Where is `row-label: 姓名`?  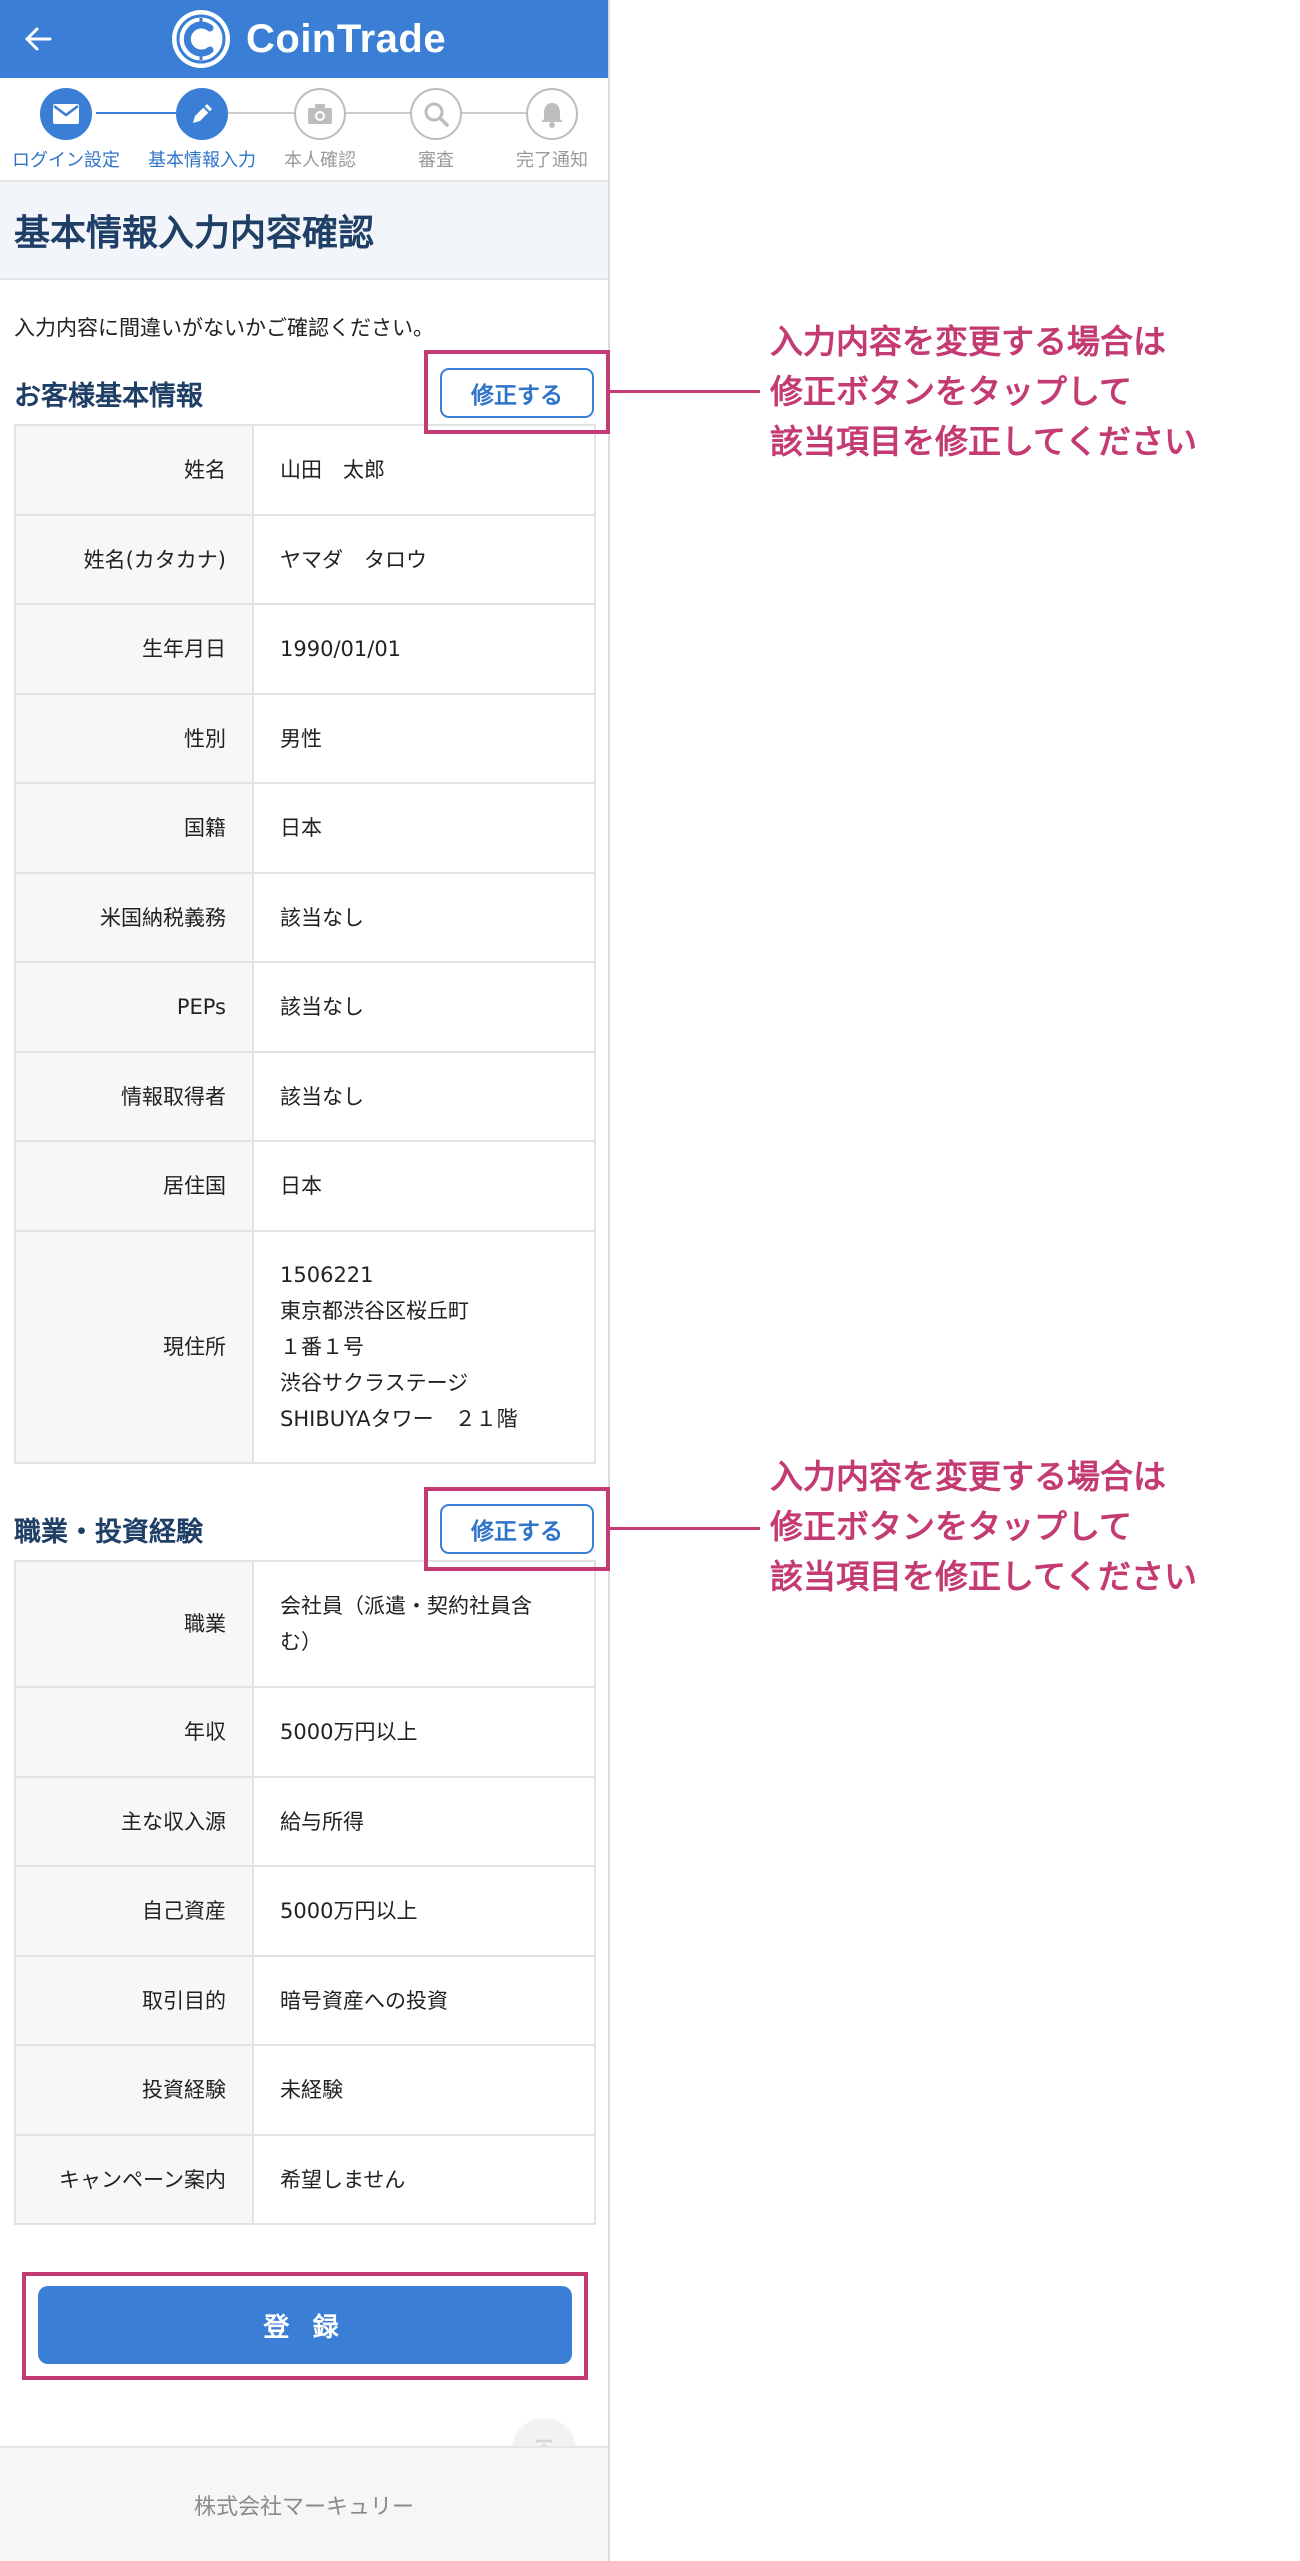 row-label: 姓名 is located at coordinates (134, 470).